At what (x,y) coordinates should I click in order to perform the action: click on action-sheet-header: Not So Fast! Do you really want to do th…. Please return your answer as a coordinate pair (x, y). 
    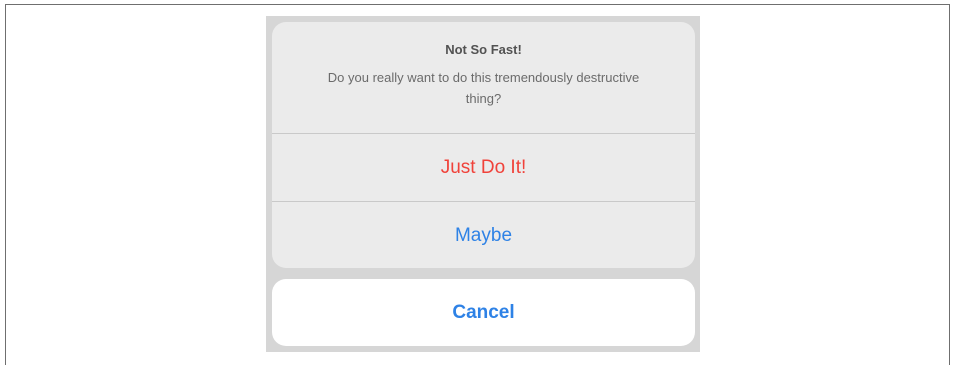
    Looking at the image, I should click on (483, 78).